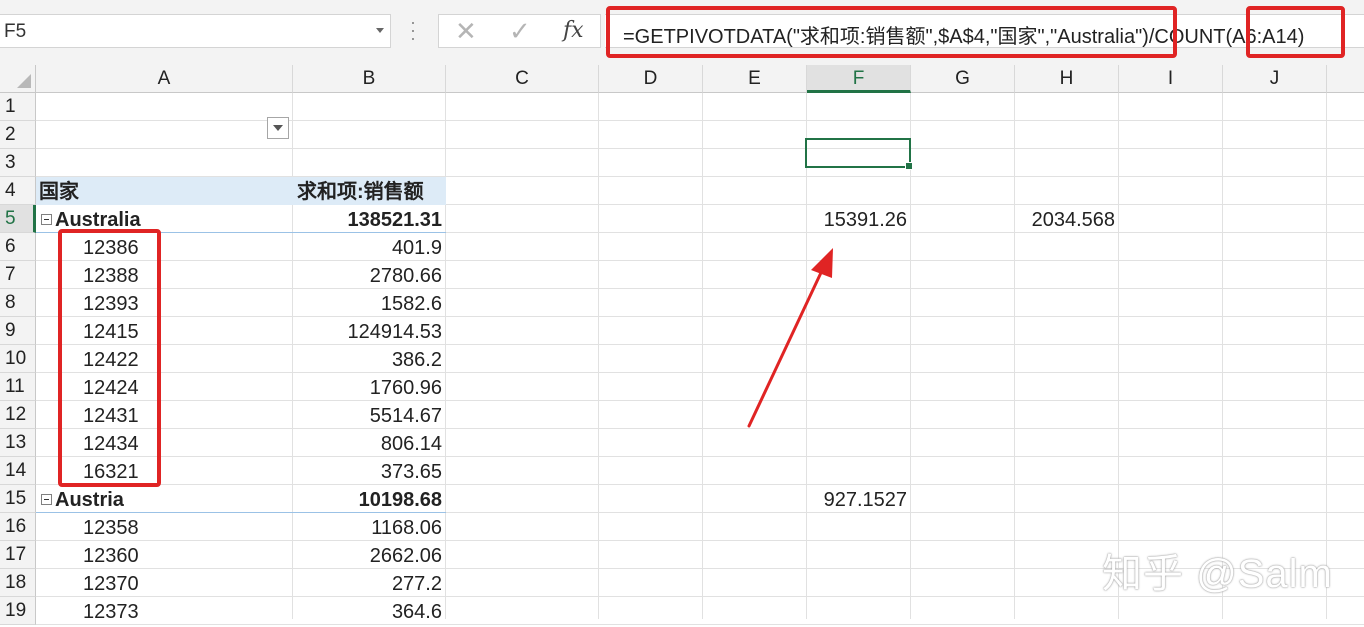  What do you see at coordinates (790, 338) in the screenshot?
I see `annotation-arrow` at bounding box center [790, 338].